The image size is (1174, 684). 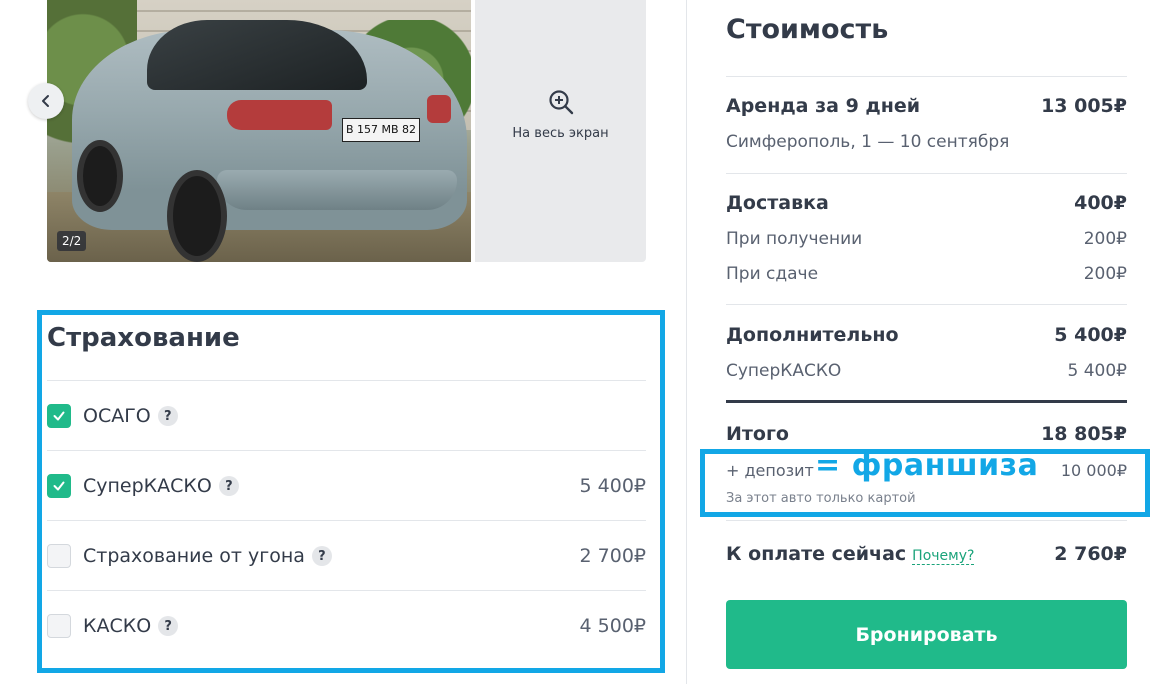 What do you see at coordinates (926, 401) in the screenshot?
I see `total-divider` at bounding box center [926, 401].